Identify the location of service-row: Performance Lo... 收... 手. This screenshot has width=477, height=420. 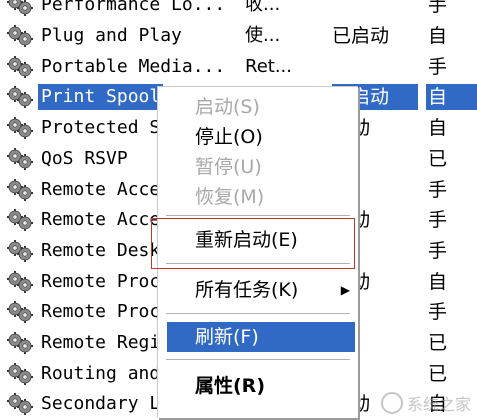
(238, 10).